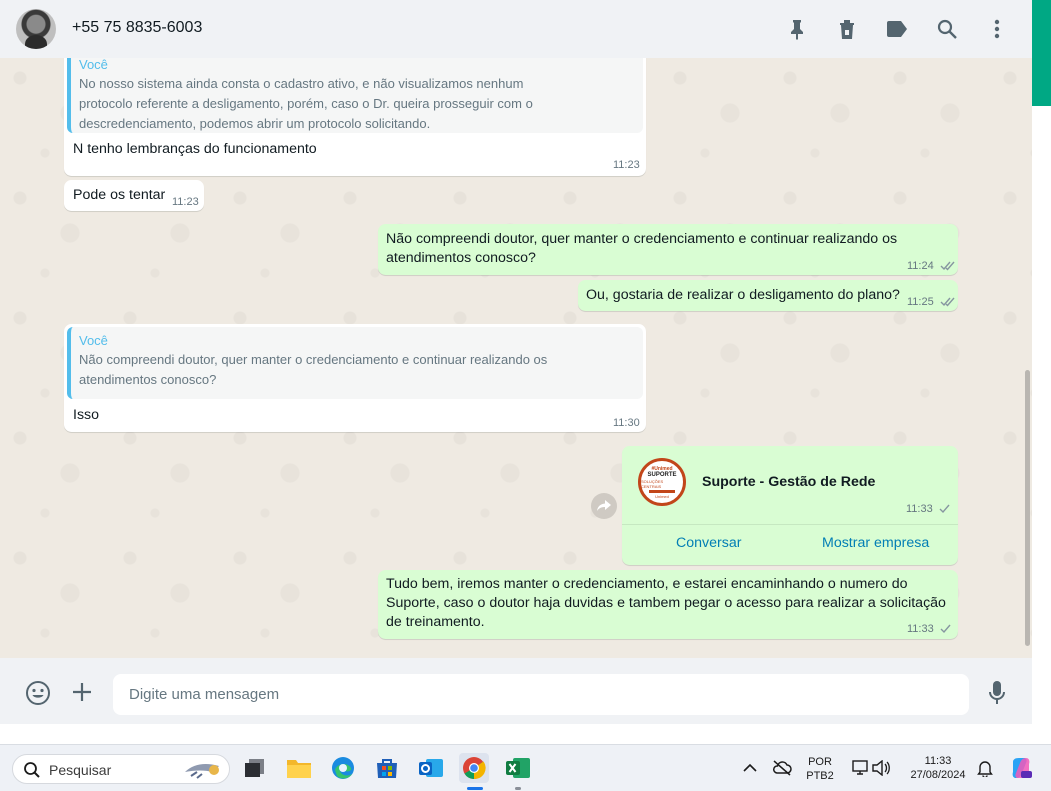 This screenshot has width=1051, height=791. What do you see at coordinates (518, 768) in the screenshot?
I see `excel-icon` at bounding box center [518, 768].